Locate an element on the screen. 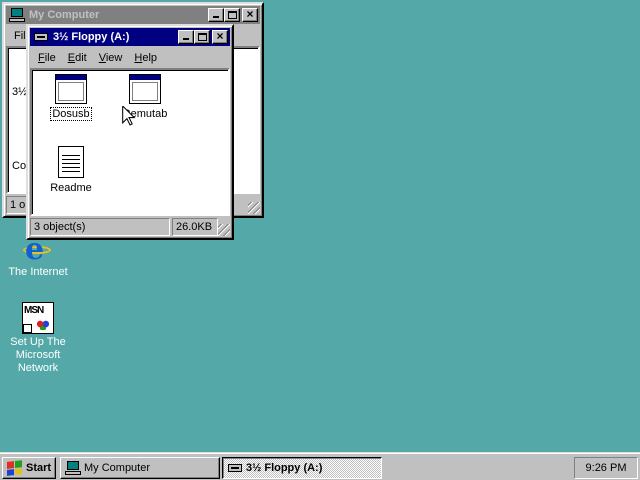 This screenshot has height=480, width=640. control-panel-item-partial: Co is located at coordinates (19, 166).